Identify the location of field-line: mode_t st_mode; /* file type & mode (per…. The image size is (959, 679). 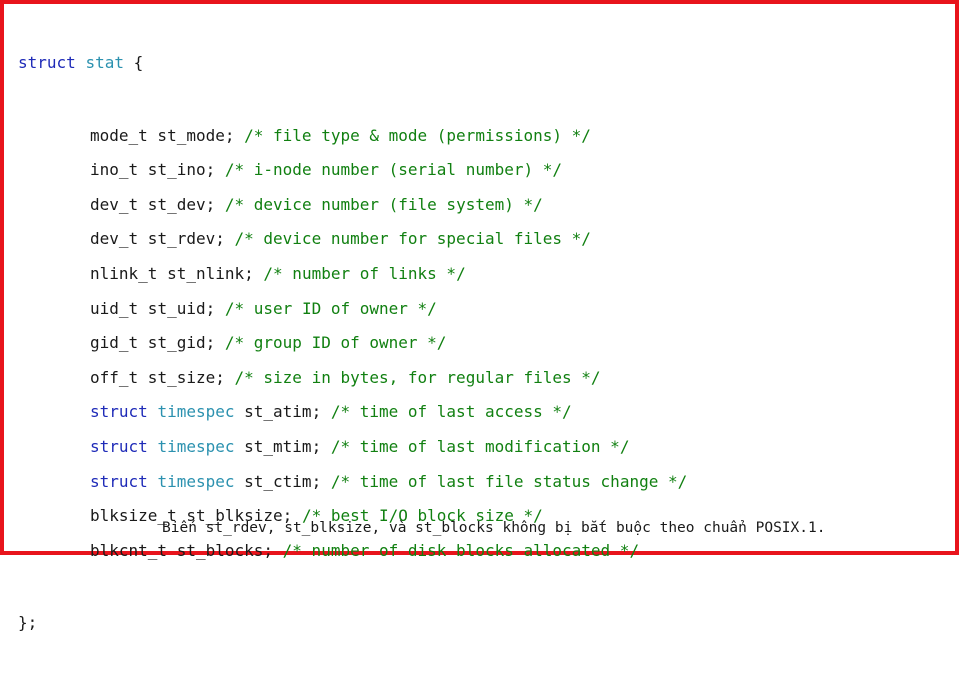
(352, 136).